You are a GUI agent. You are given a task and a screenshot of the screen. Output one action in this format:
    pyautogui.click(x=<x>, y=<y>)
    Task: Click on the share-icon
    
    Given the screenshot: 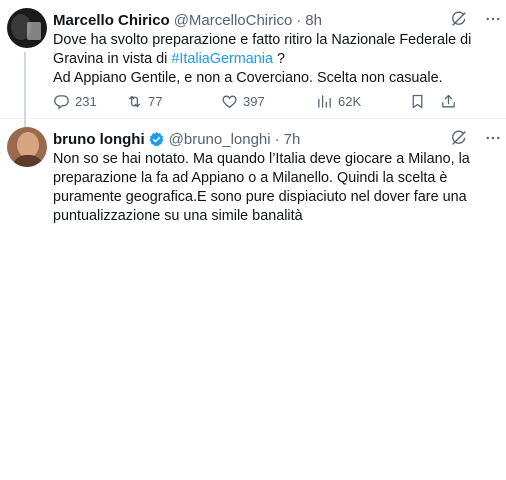 What is the action you would take?
    pyautogui.click(x=448, y=101)
    